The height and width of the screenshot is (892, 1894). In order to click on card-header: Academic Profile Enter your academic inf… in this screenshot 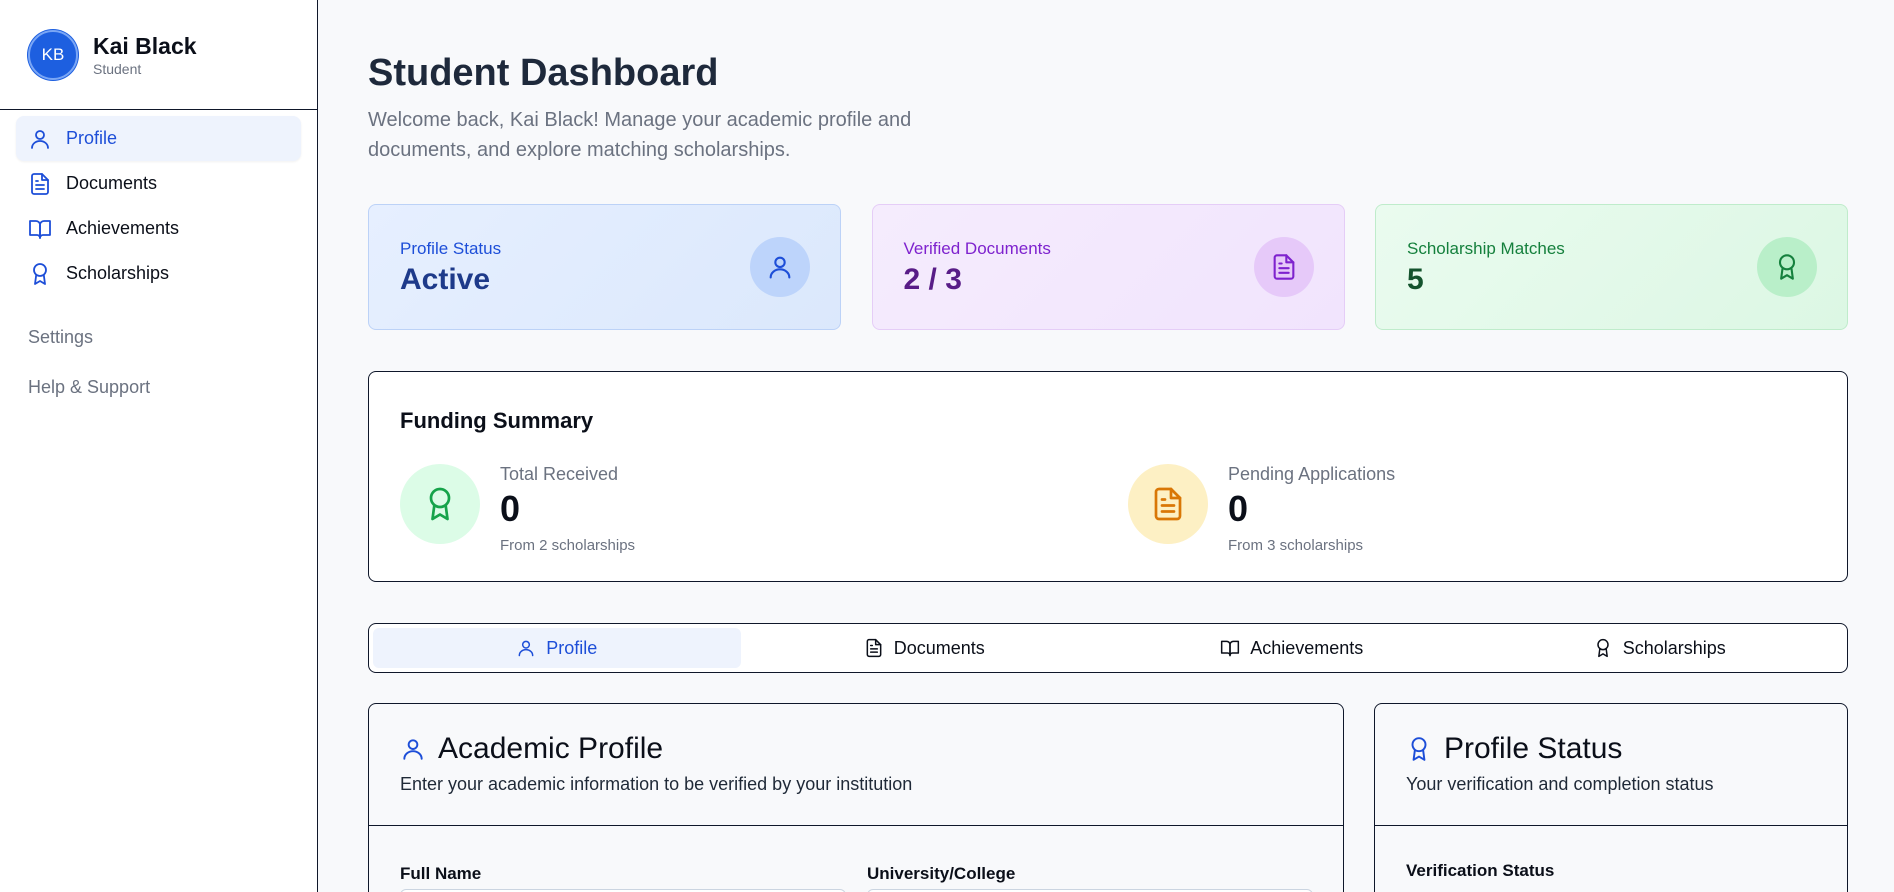, I will do `click(856, 765)`.